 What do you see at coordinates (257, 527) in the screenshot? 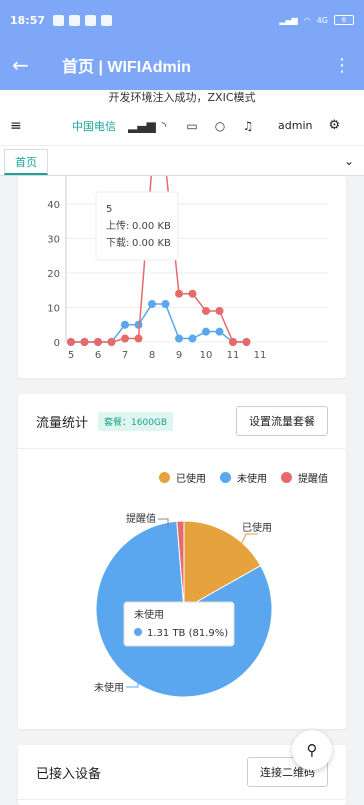
I see `label-used: 已使用` at bounding box center [257, 527].